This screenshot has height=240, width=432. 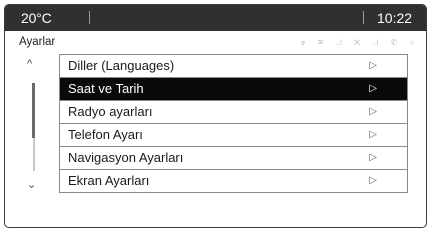 I want to click on menu-item-languages: Diller (Languages) ▷, so click(x=233, y=66).